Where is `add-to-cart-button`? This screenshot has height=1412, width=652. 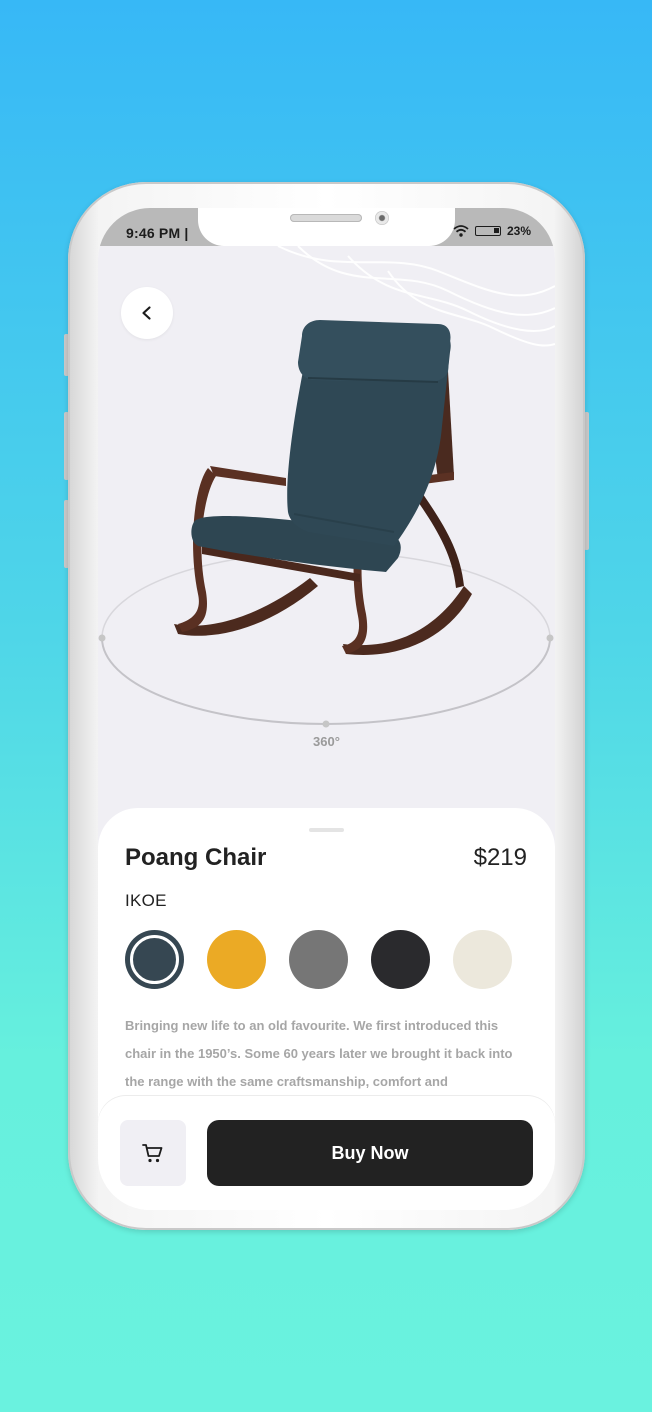
add-to-cart-button is located at coordinates (153, 1153).